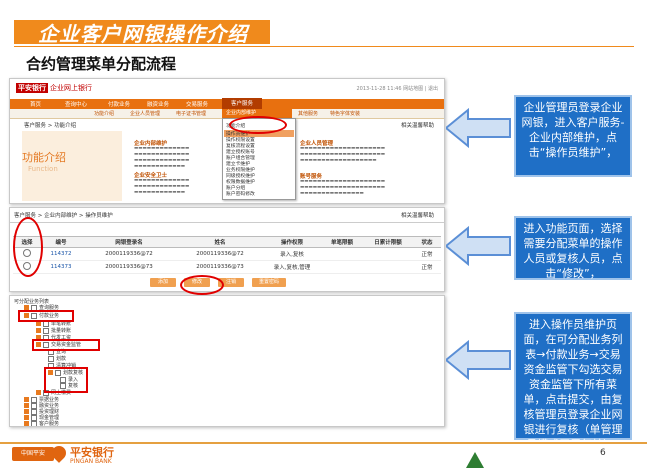  Describe the element at coordinates (61, 267) in the screenshot. I see `cell-id: 114373` at that location.